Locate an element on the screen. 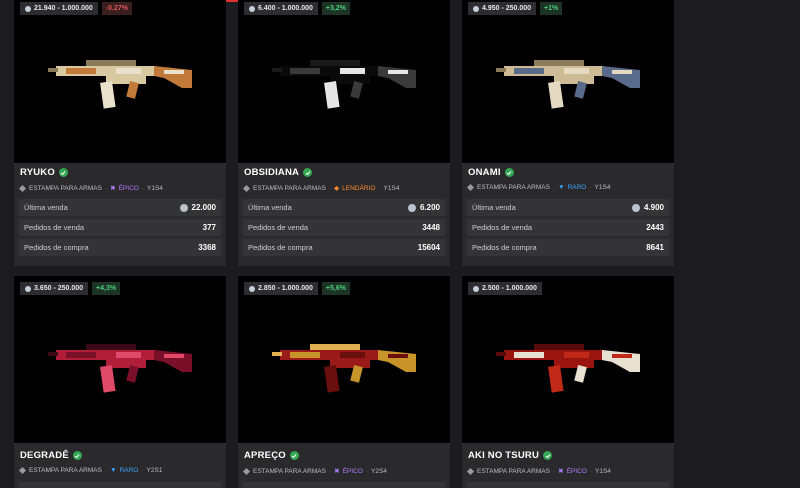 This screenshot has height=488, width=800. last-sale-row: Última venda 6.200 is located at coordinates (344, 207).